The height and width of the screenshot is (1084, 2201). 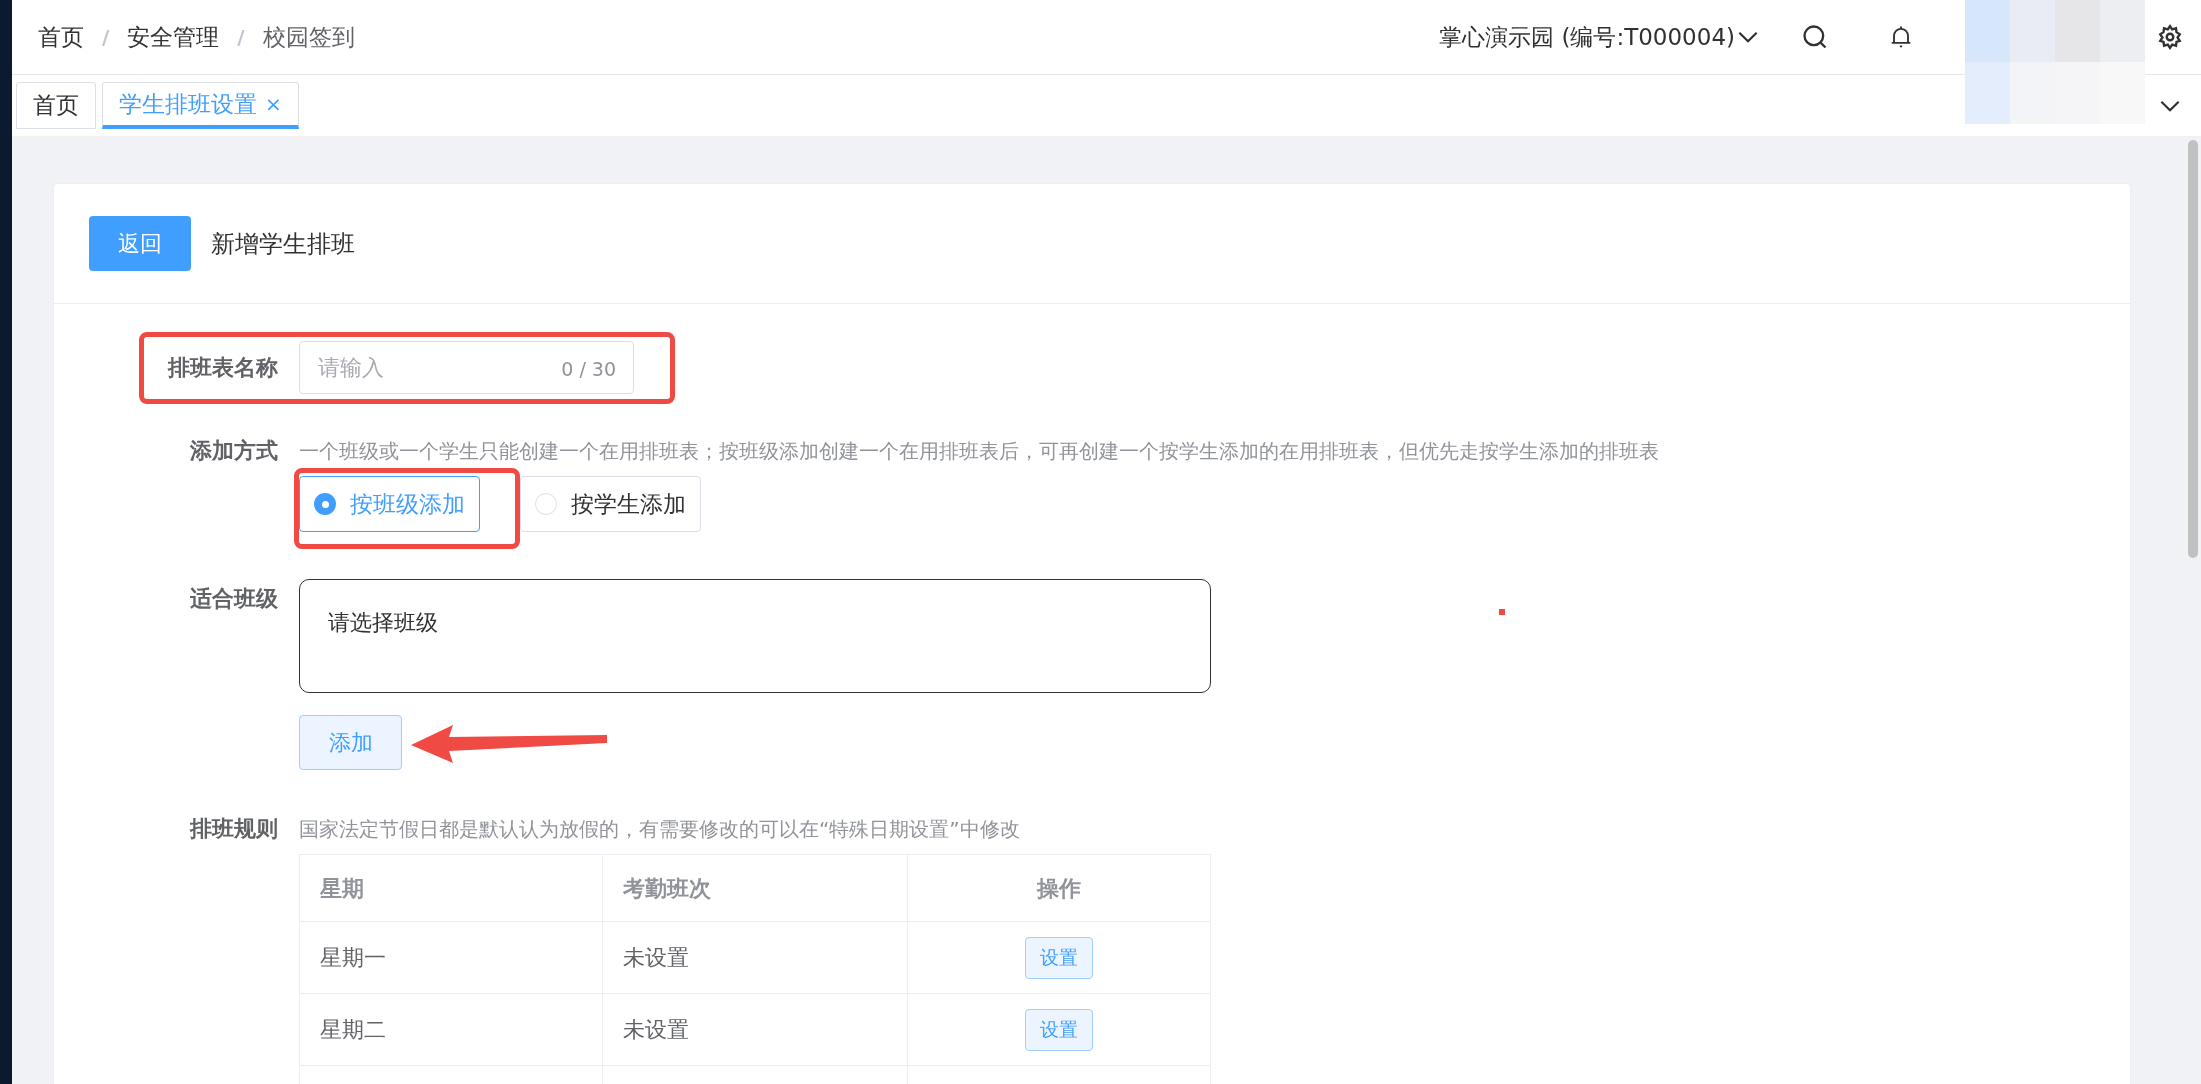 What do you see at coordinates (660, 829) in the screenshot?
I see `hint-text: 国家法定节假日都是默认认为放假的，有需要修改的可以在“特殊日期设置”中修改` at bounding box center [660, 829].